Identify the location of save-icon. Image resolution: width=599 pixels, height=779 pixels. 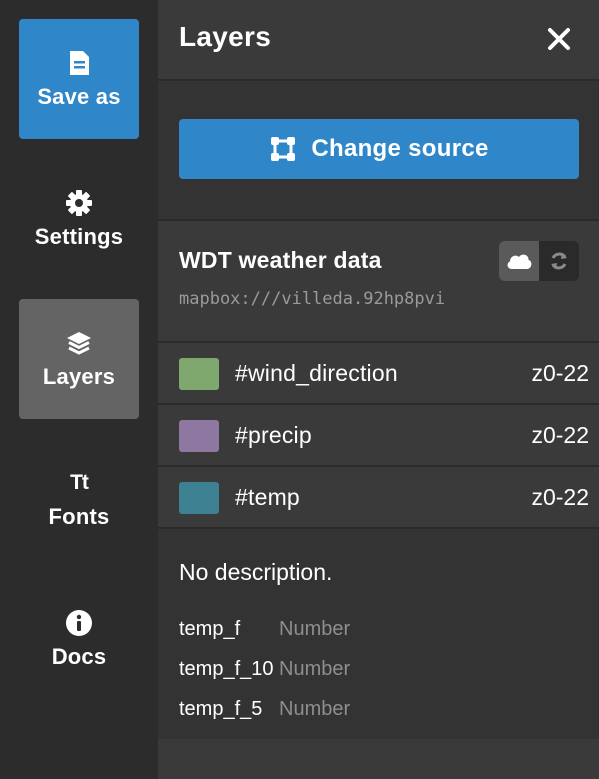
(79, 63).